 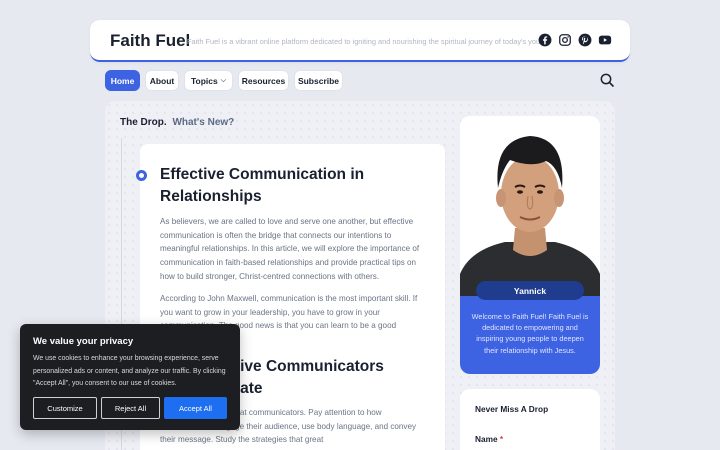 I want to click on section-title-main: The Drop., so click(x=143, y=122).